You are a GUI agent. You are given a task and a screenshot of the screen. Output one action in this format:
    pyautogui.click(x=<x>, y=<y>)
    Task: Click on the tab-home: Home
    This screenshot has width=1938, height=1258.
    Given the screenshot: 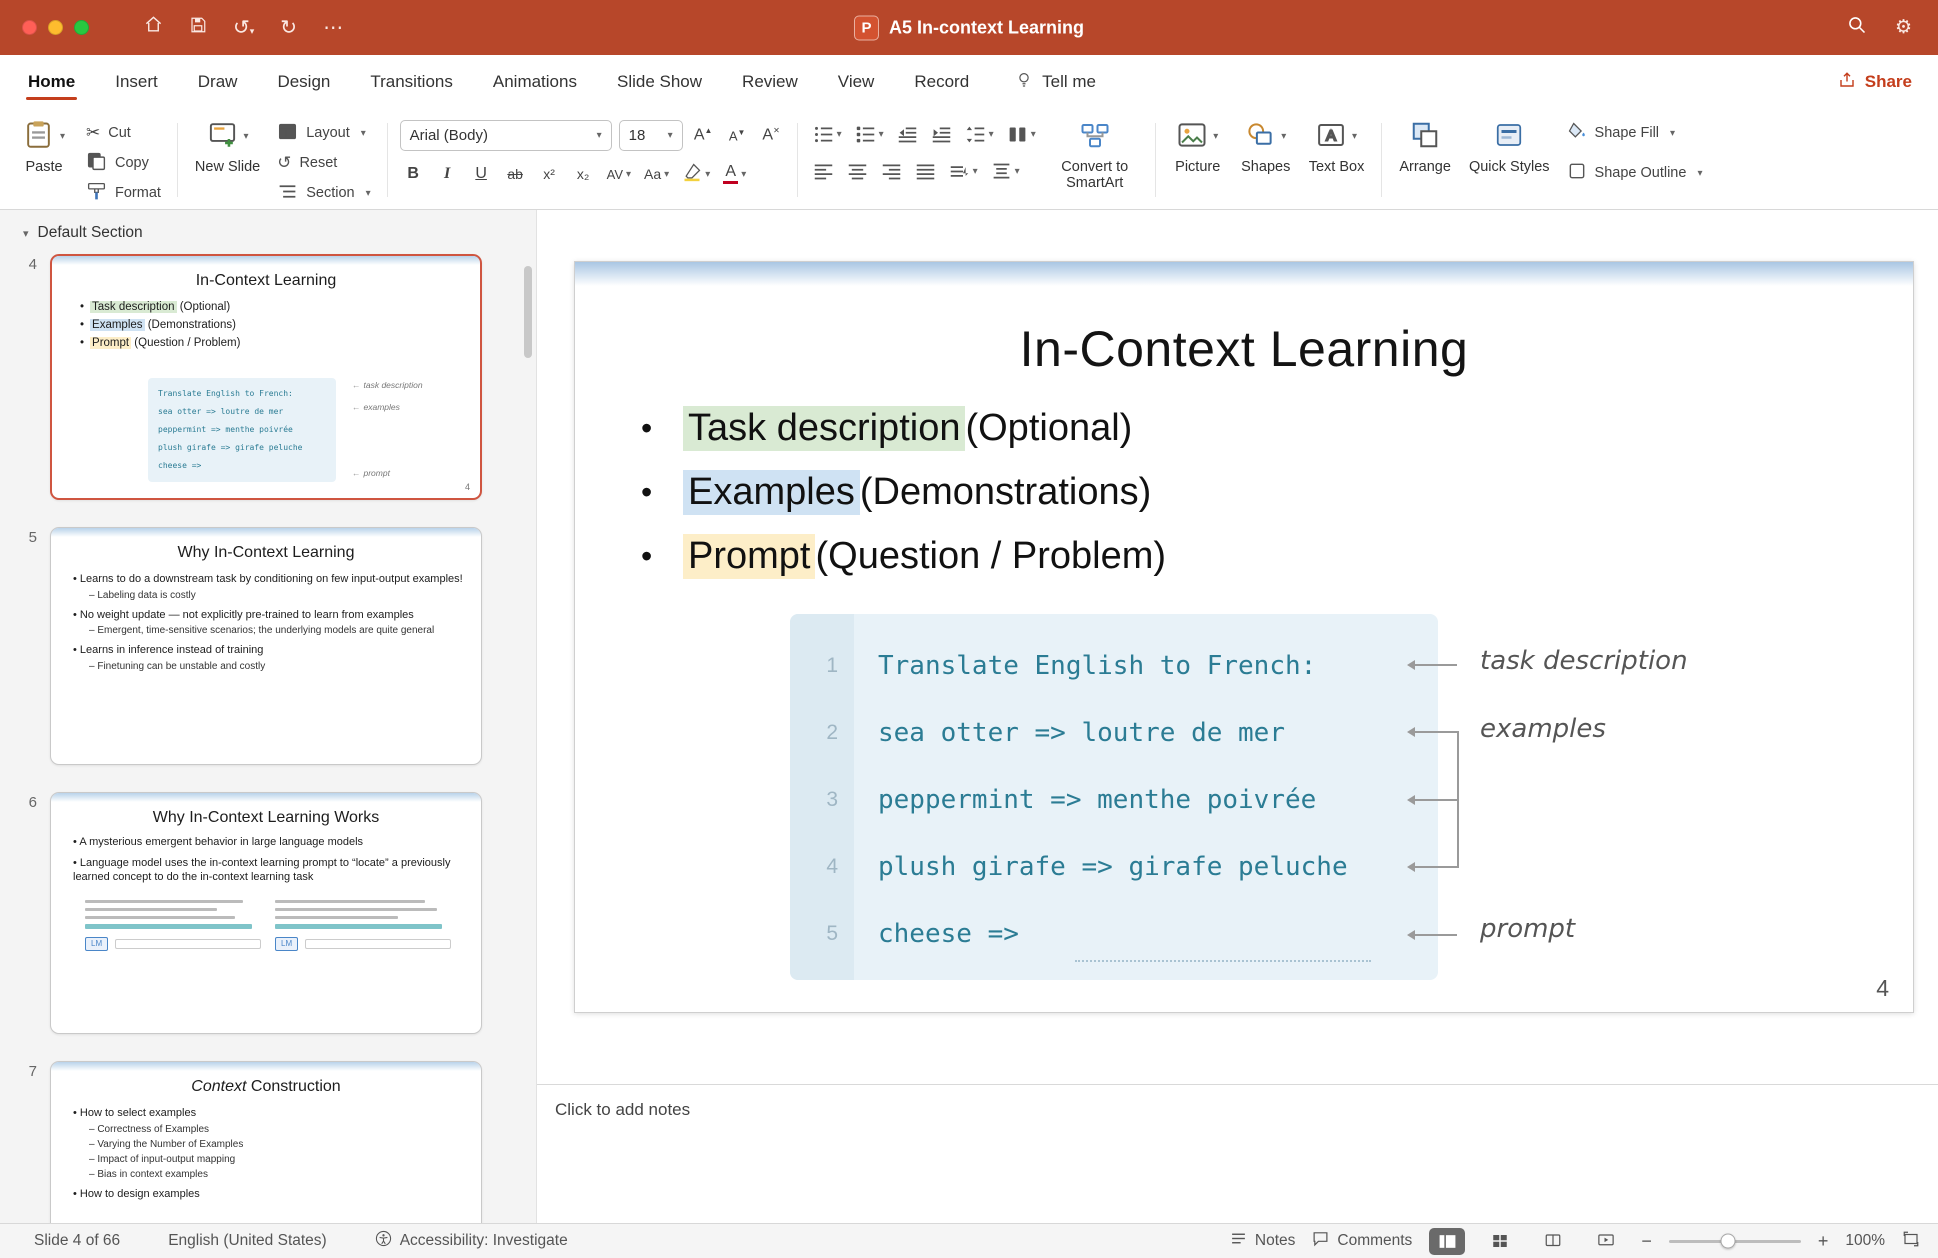 What is the action you would take?
    pyautogui.click(x=52, y=82)
    